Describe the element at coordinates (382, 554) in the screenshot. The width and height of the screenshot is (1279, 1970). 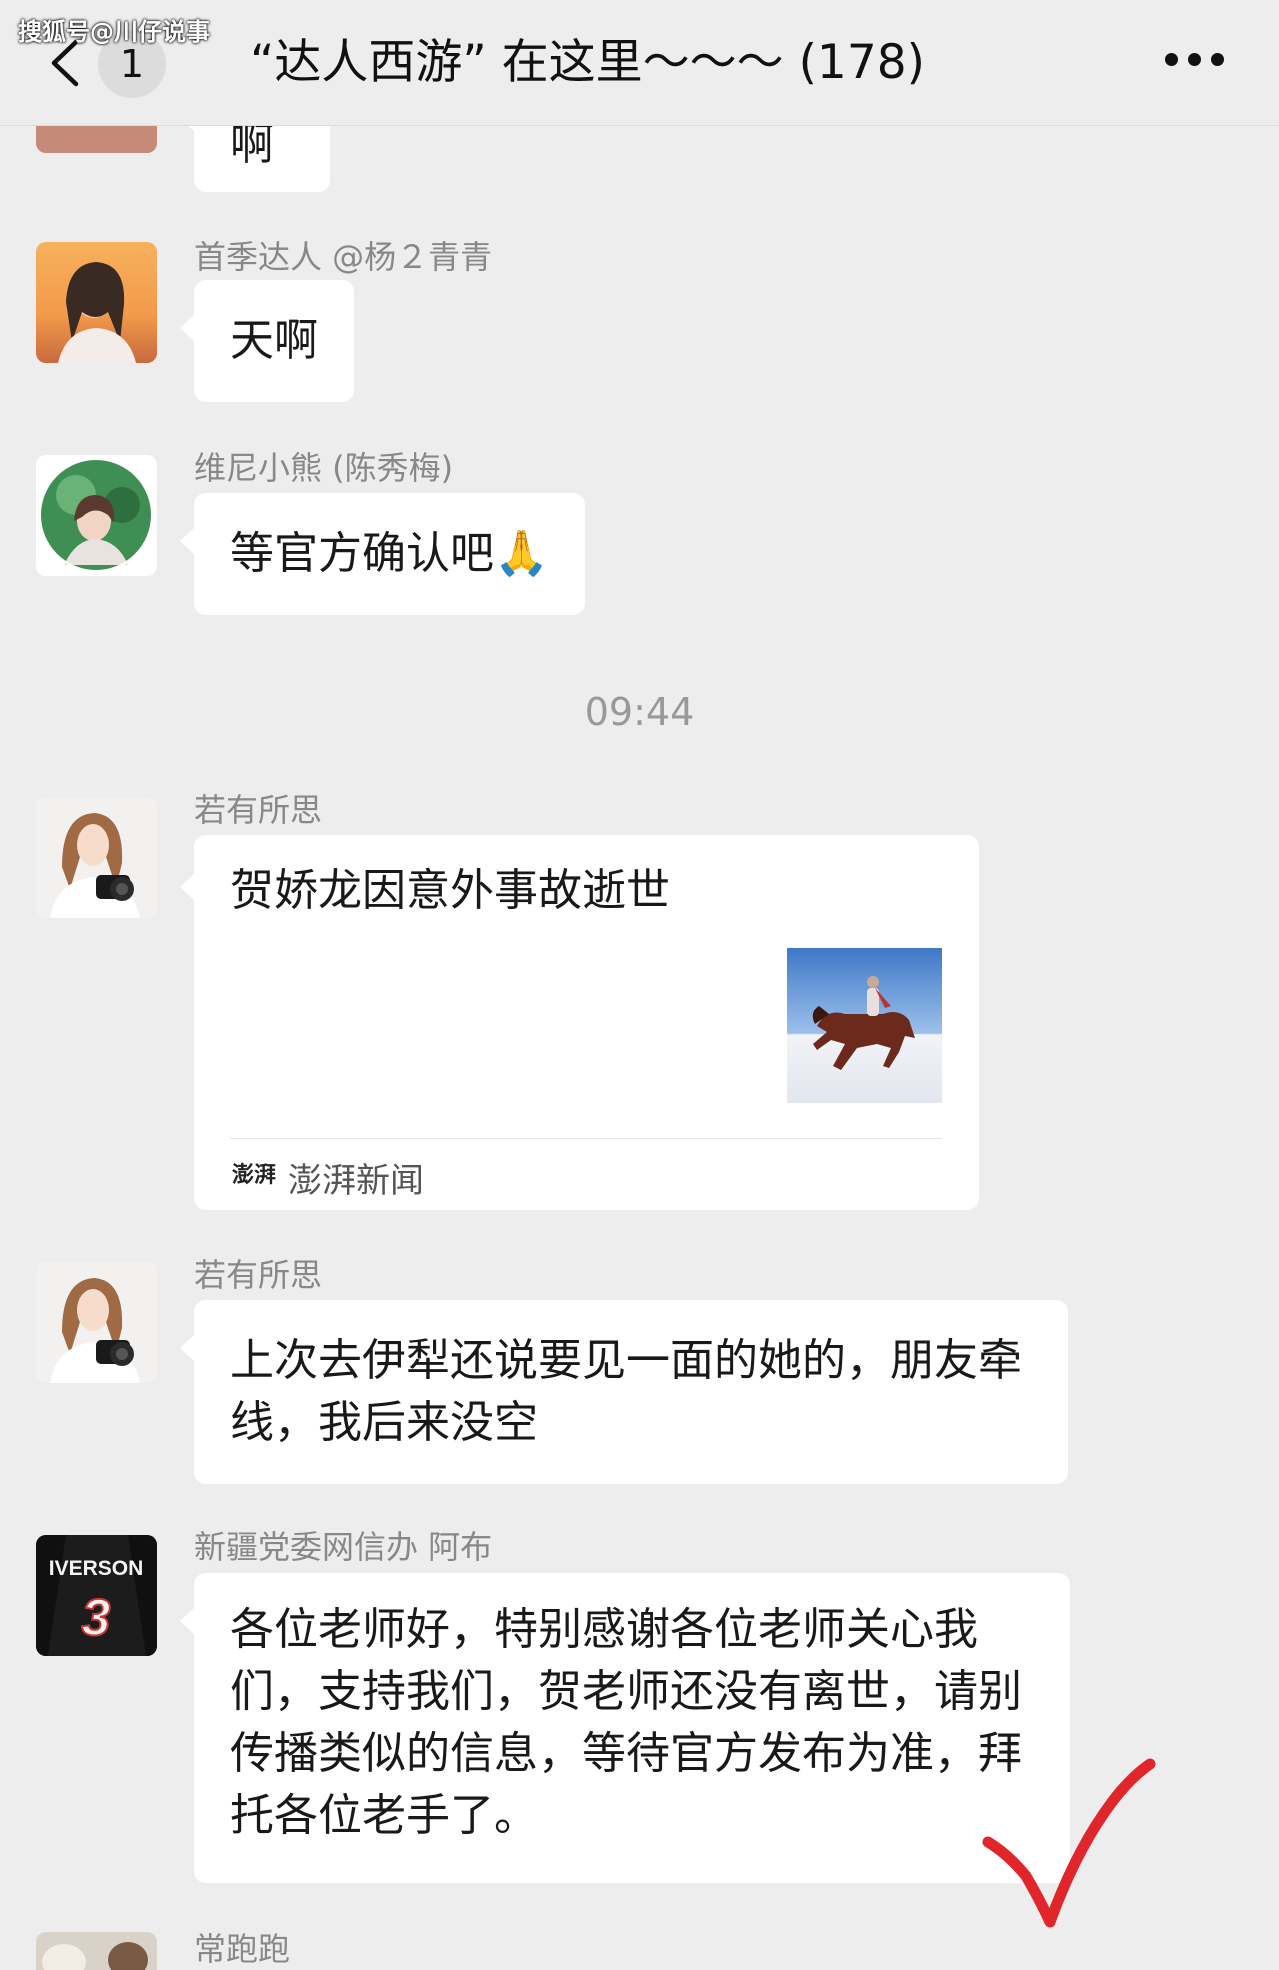
I see `message-bubble: 等官方确认吧🙏` at that location.